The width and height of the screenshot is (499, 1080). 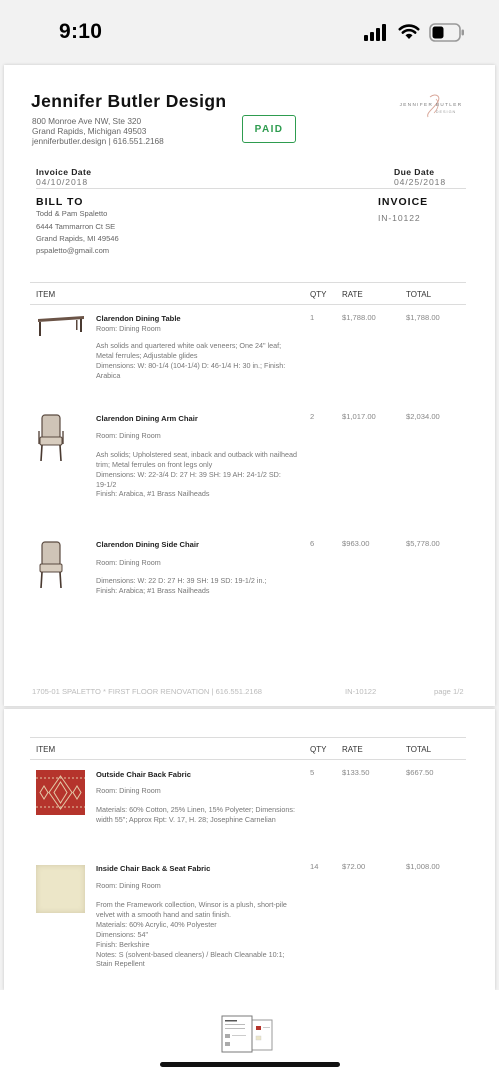 What do you see at coordinates (147, 418) in the screenshot?
I see `line-item-name: Clarendon Dining Arm Chair` at bounding box center [147, 418].